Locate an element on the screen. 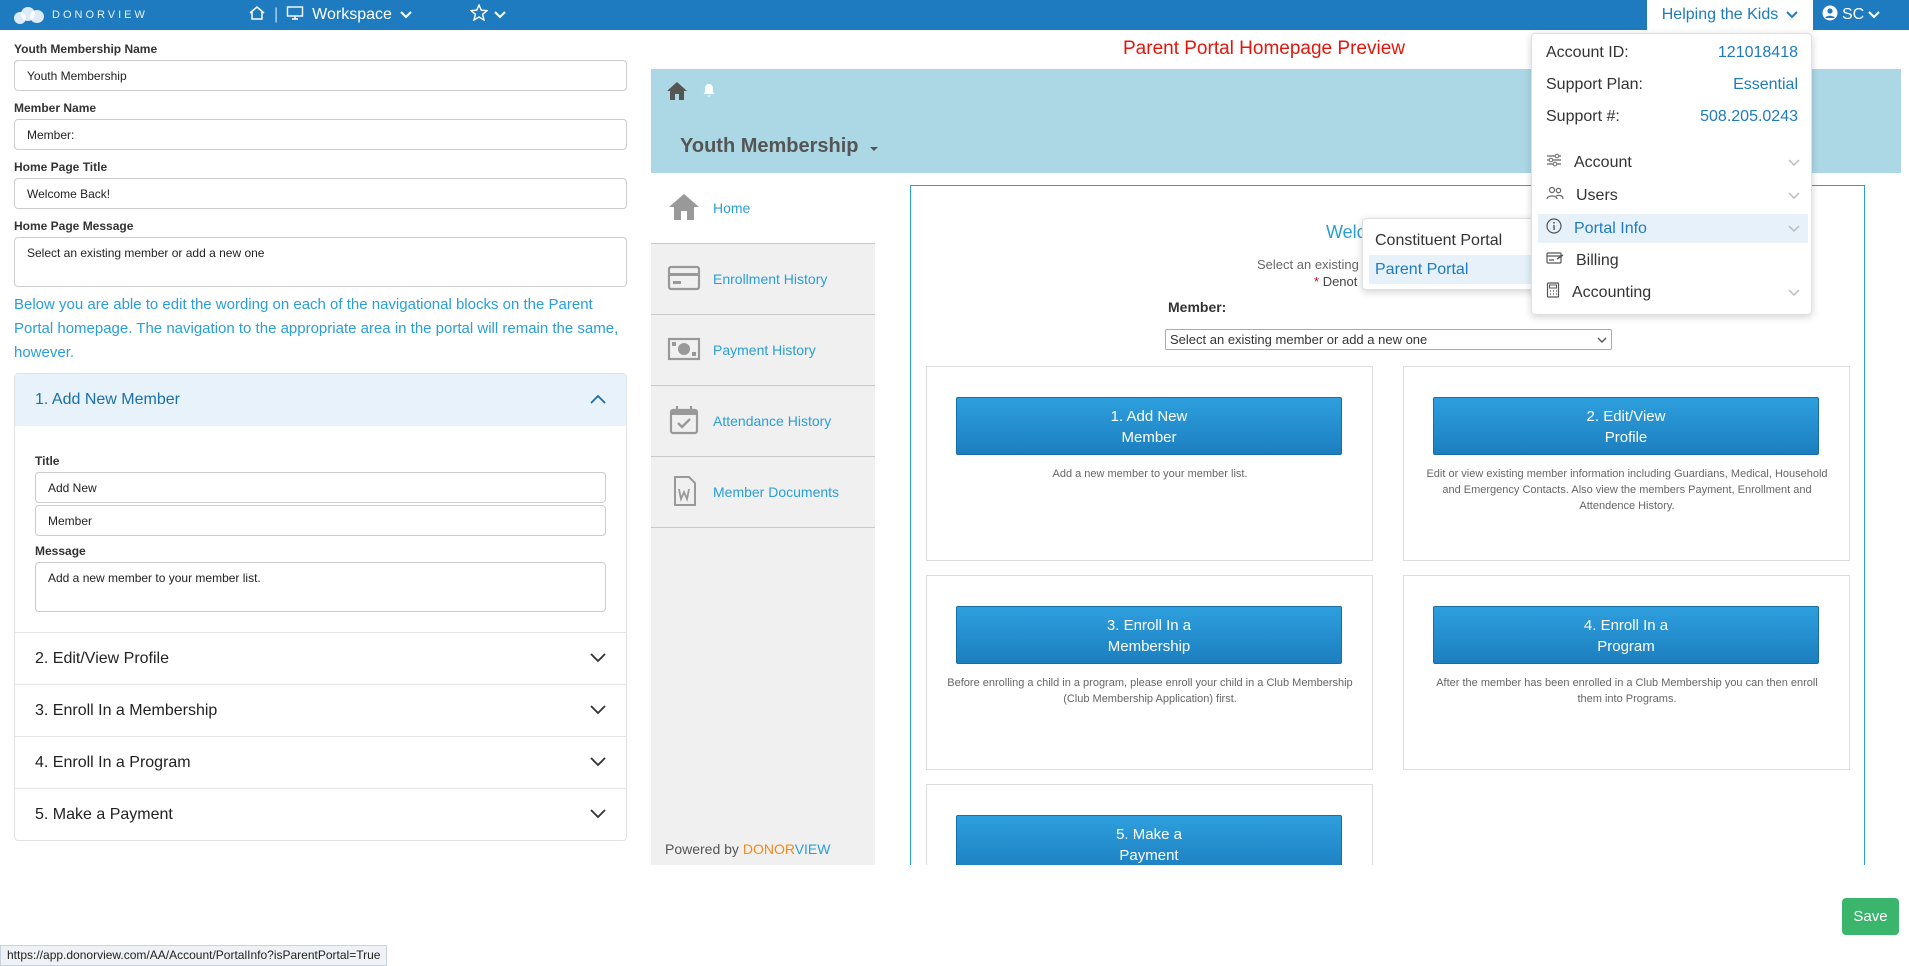 This screenshot has height=966, width=1909. block-card-make-payment: 5. Make a Payment is located at coordinates (1149, 824).